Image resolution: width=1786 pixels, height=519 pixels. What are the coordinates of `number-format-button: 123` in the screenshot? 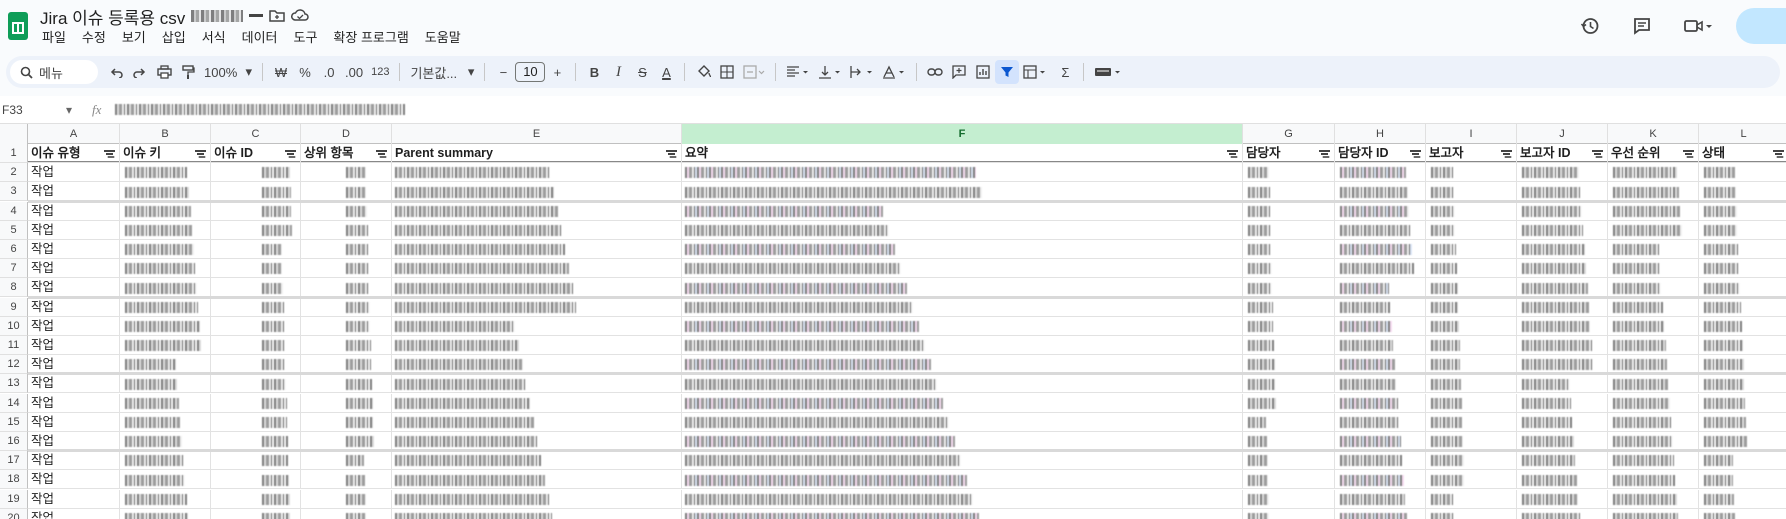 It's located at (380, 72).